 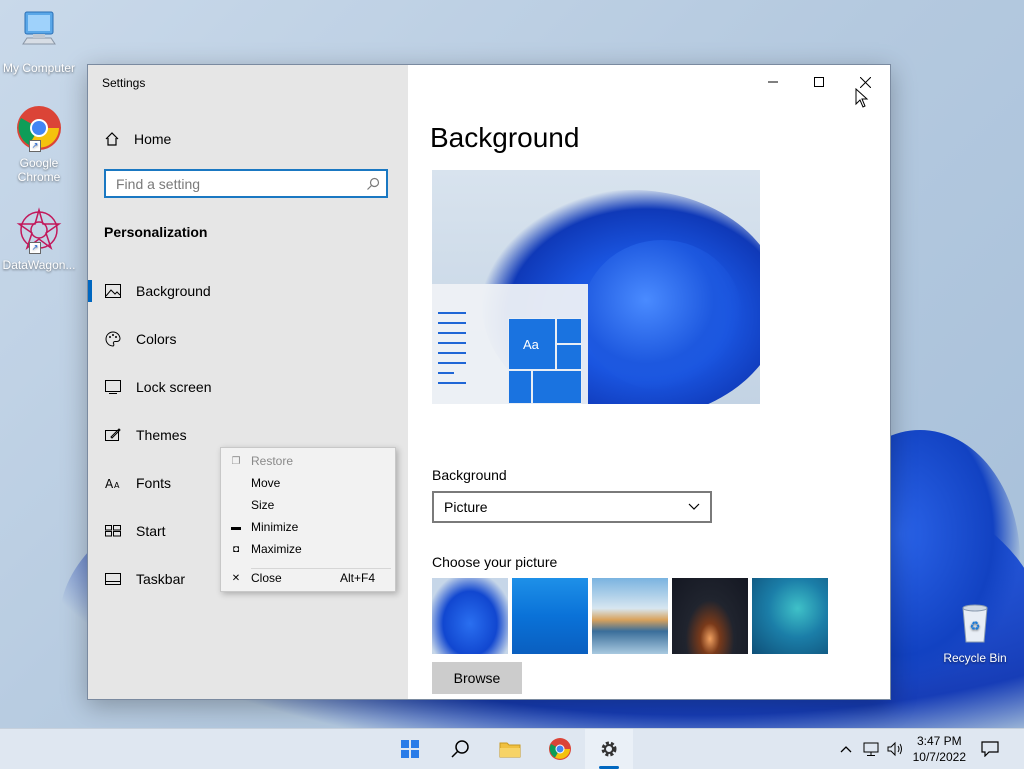 I want to click on menu-item-maximize: ◘ Maximize, so click(x=308, y=549).